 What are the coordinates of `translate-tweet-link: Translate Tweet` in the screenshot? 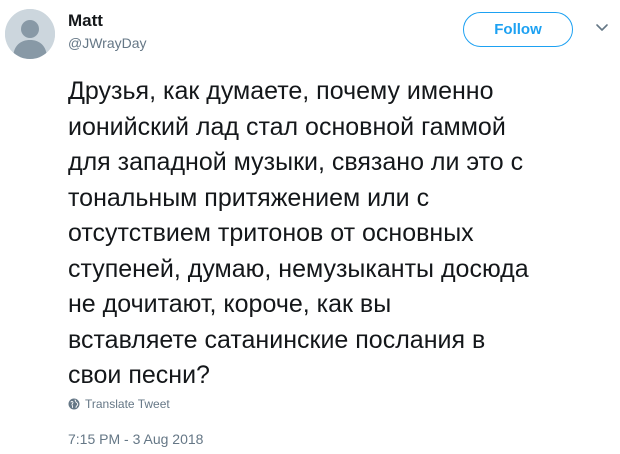 It's located at (119, 404).